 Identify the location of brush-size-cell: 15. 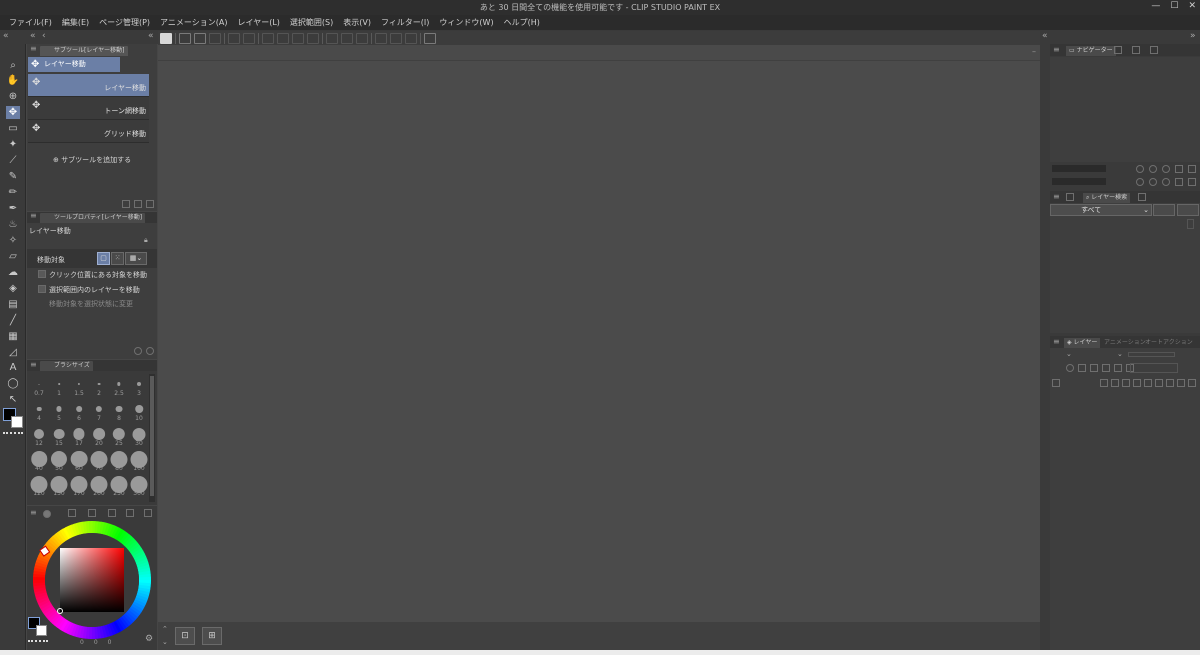
(59, 435).